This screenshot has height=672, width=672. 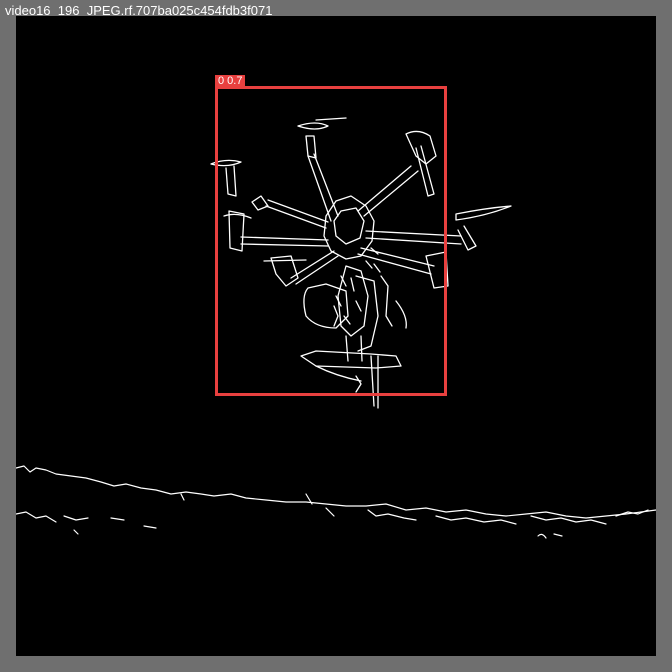 What do you see at coordinates (336, 502) in the screenshot?
I see `horizon-edges` at bounding box center [336, 502].